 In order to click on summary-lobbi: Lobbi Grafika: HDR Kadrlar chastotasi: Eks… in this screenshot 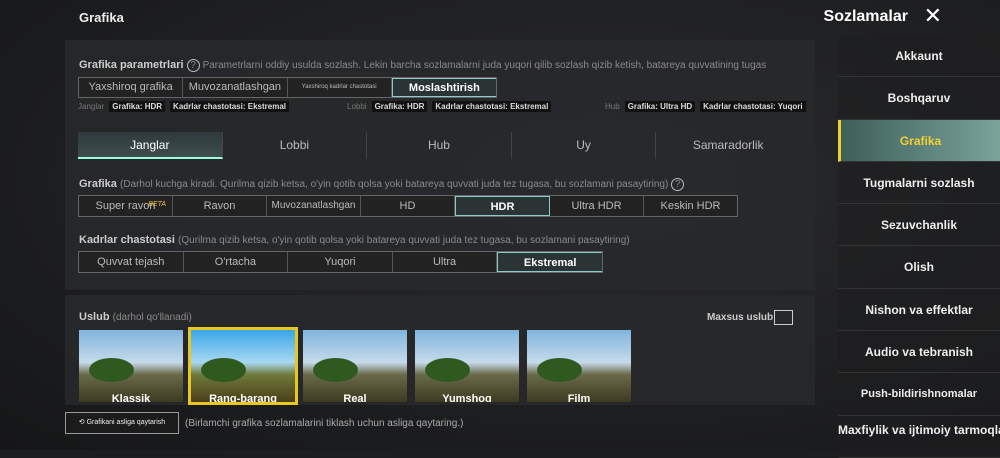, I will do `click(449, 106)`.